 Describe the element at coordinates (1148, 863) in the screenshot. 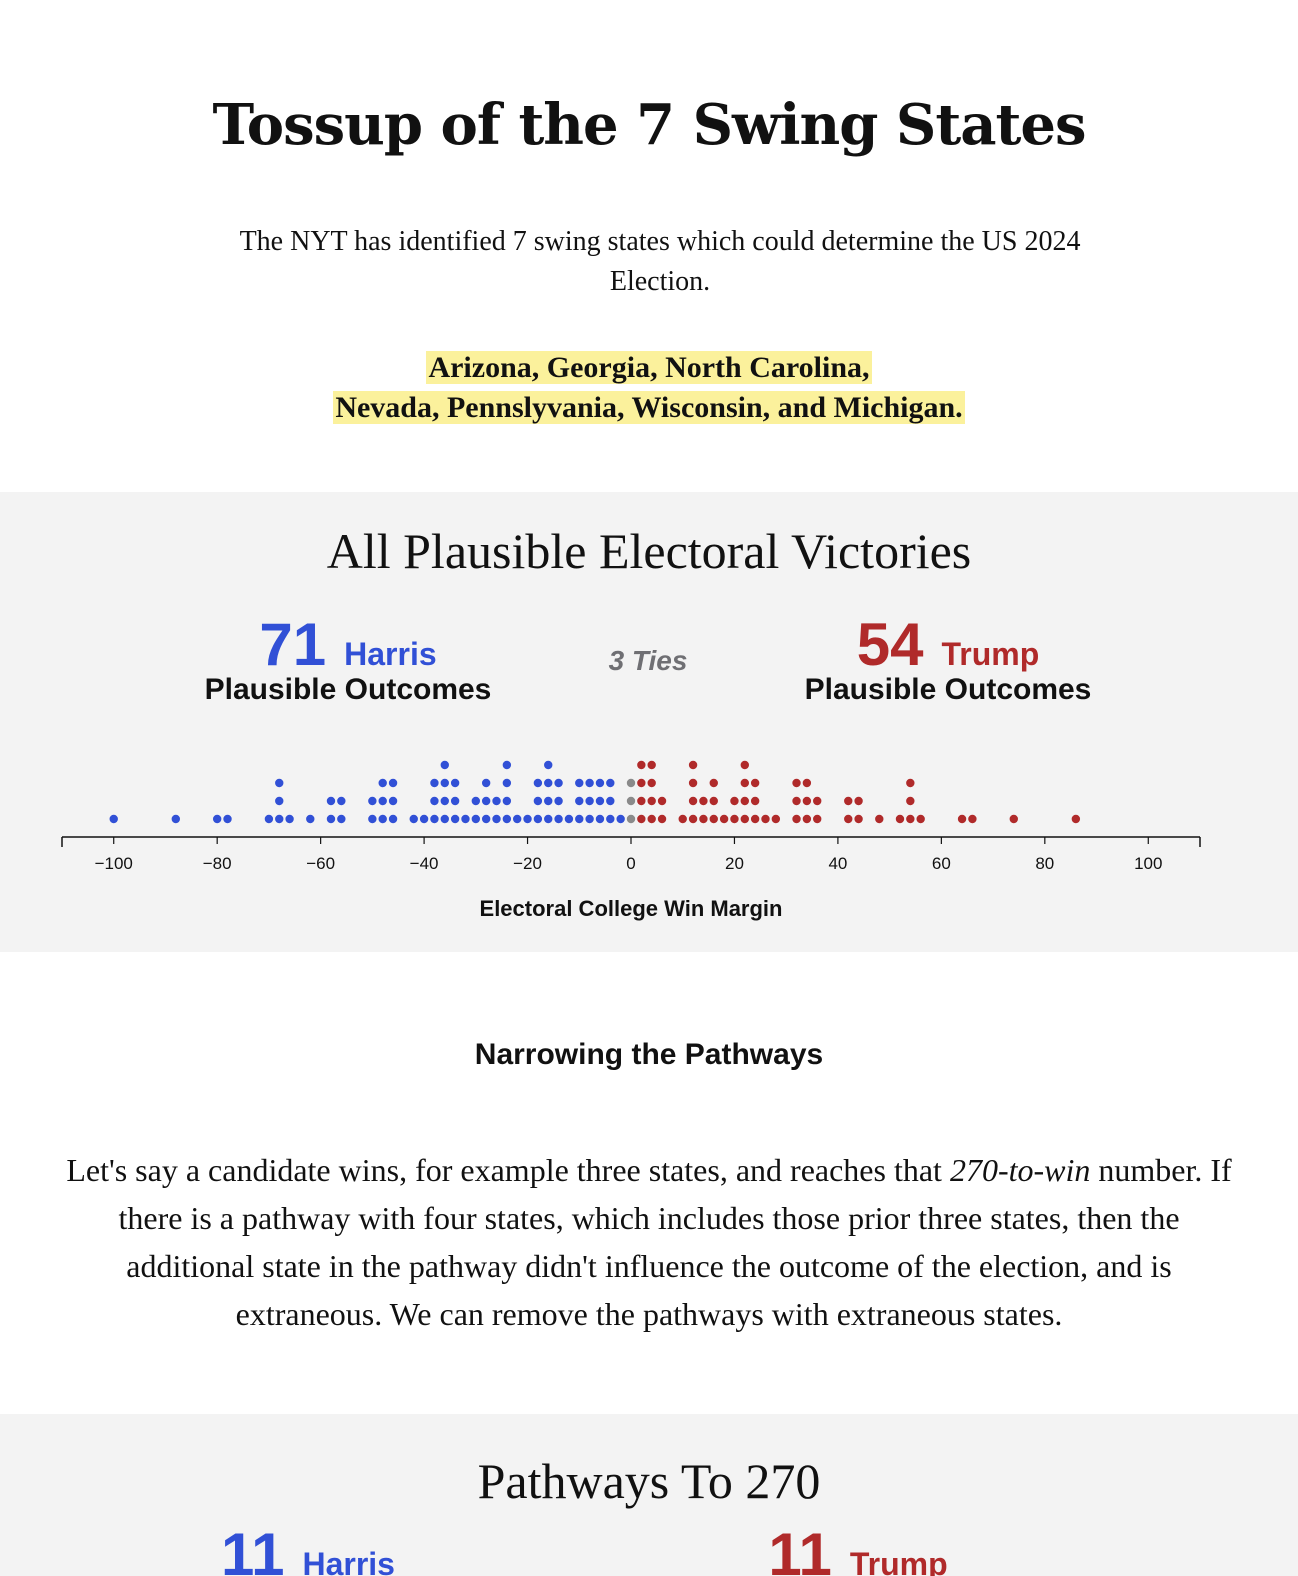

I see `x-tick-label: 100` at that location.